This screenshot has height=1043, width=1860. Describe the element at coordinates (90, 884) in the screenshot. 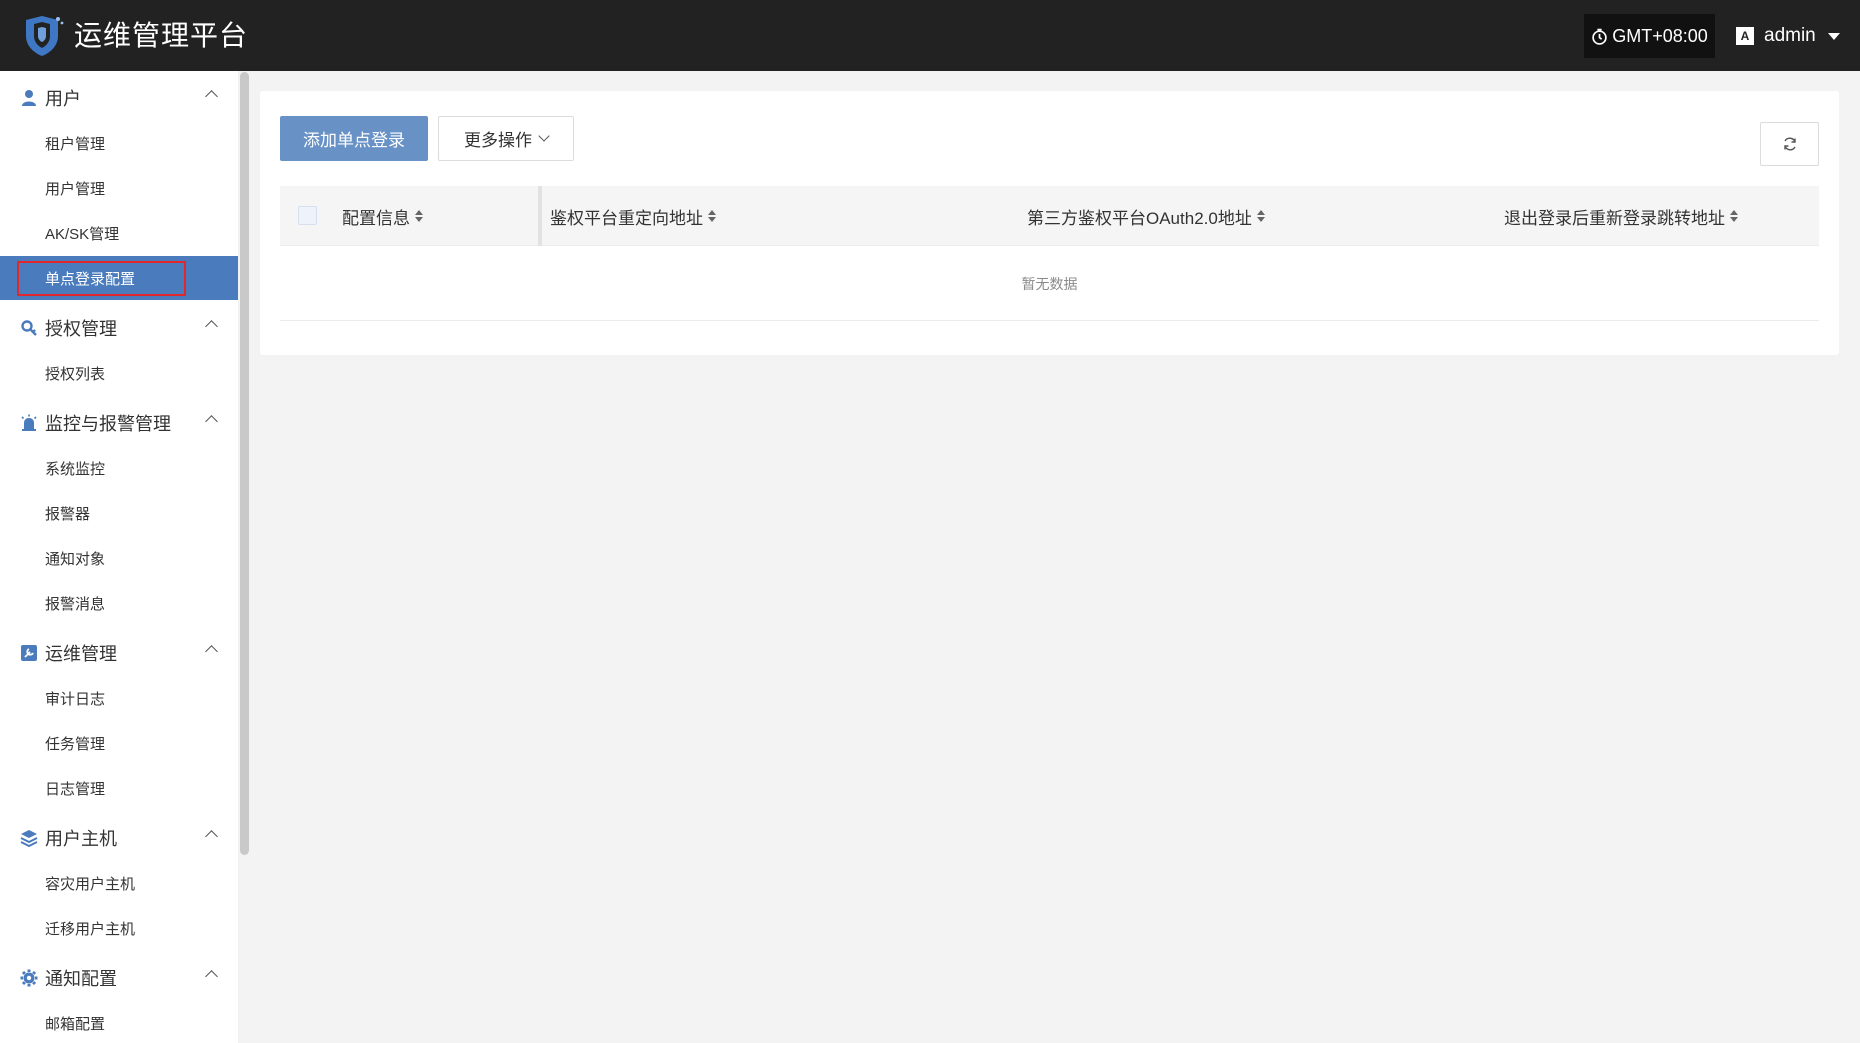

I see `sidebar-item-label: 容灾用户主机` at that location.